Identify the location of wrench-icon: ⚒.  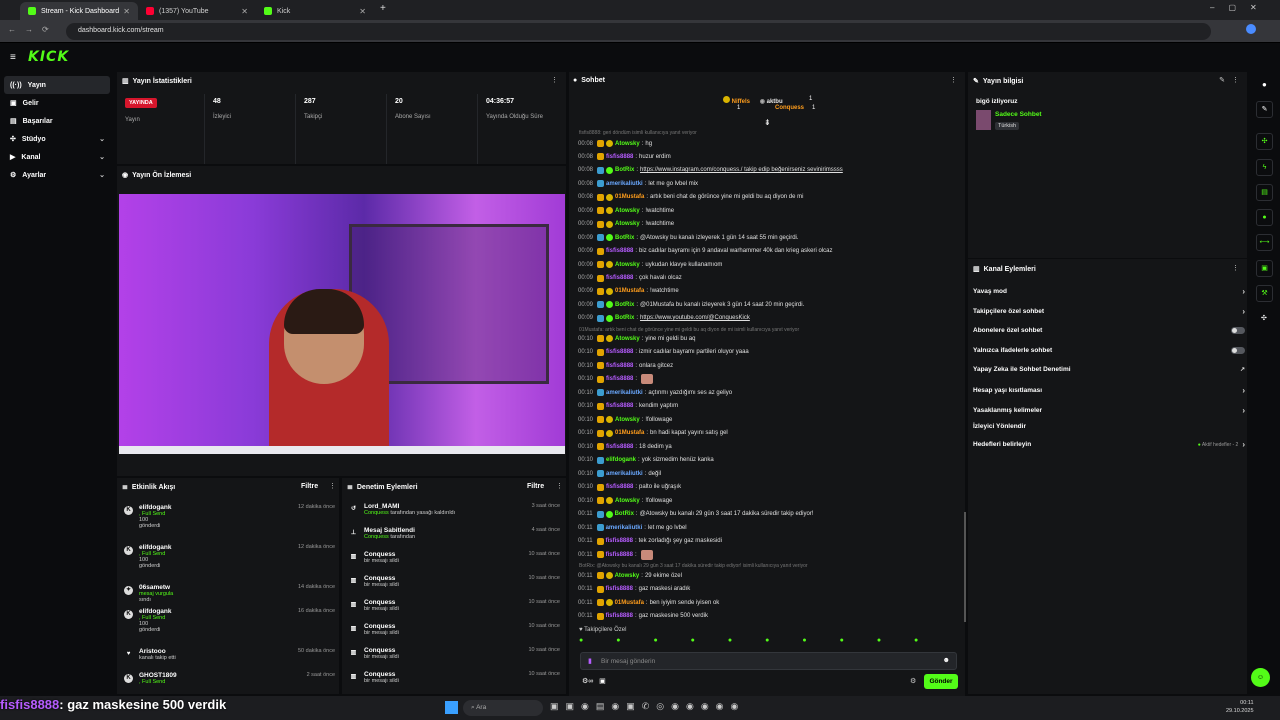
(1264, 293).